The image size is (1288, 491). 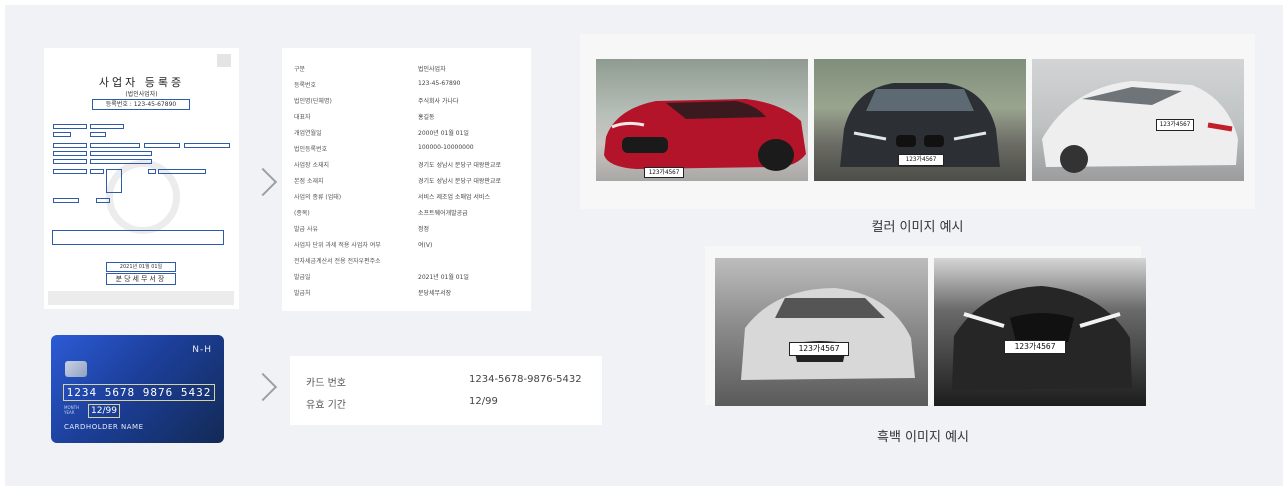 I want to click on info-label: 법인명(단체명), so click(x=313, y=101).